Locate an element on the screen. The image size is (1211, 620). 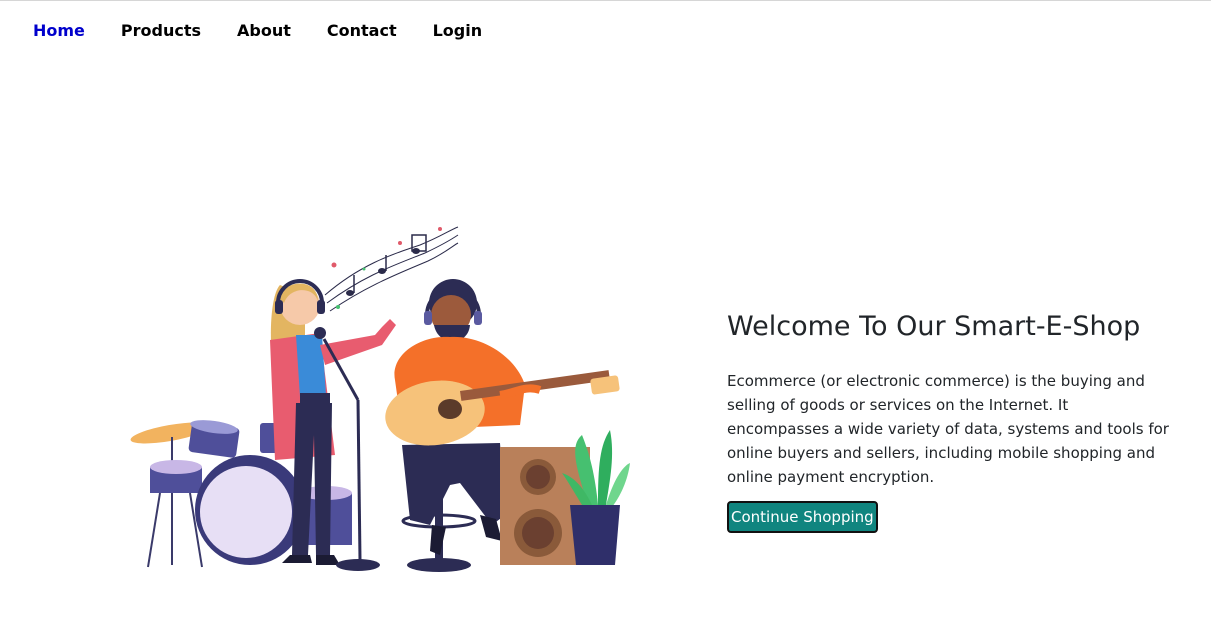
nav-link-login: Login is located at coordinates (458, 30).